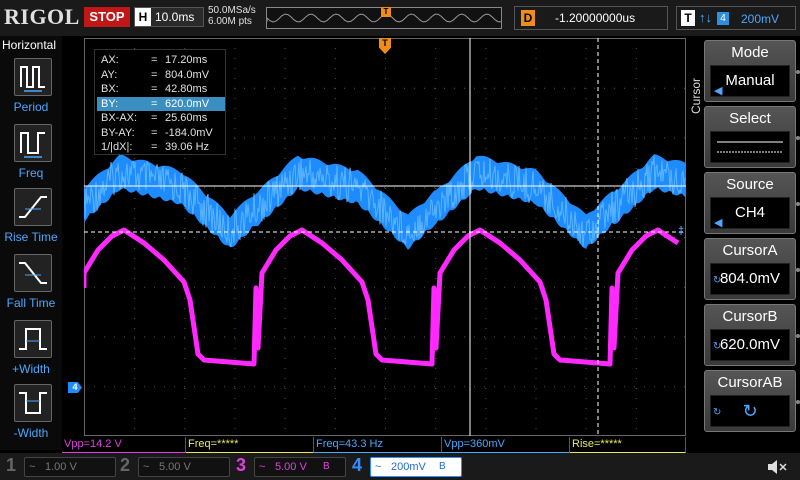 Image resolution: width=800 pixels, height=480 pixels. I want to click on cursor-readout-row: AY: = 804.0mV, so click(161, 75).